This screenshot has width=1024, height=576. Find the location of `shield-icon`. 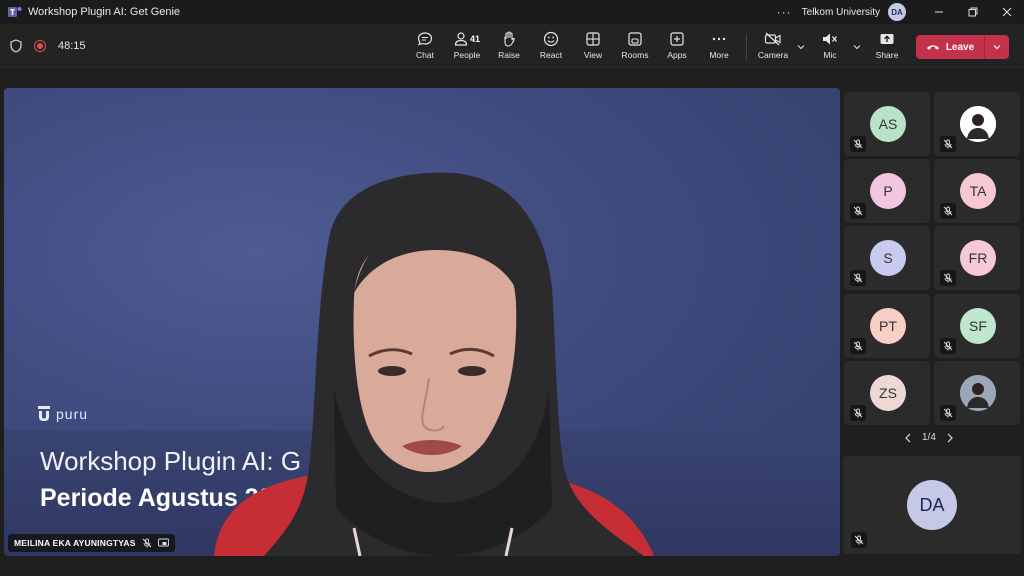

shield-icon is located at coordinates (16, 46).